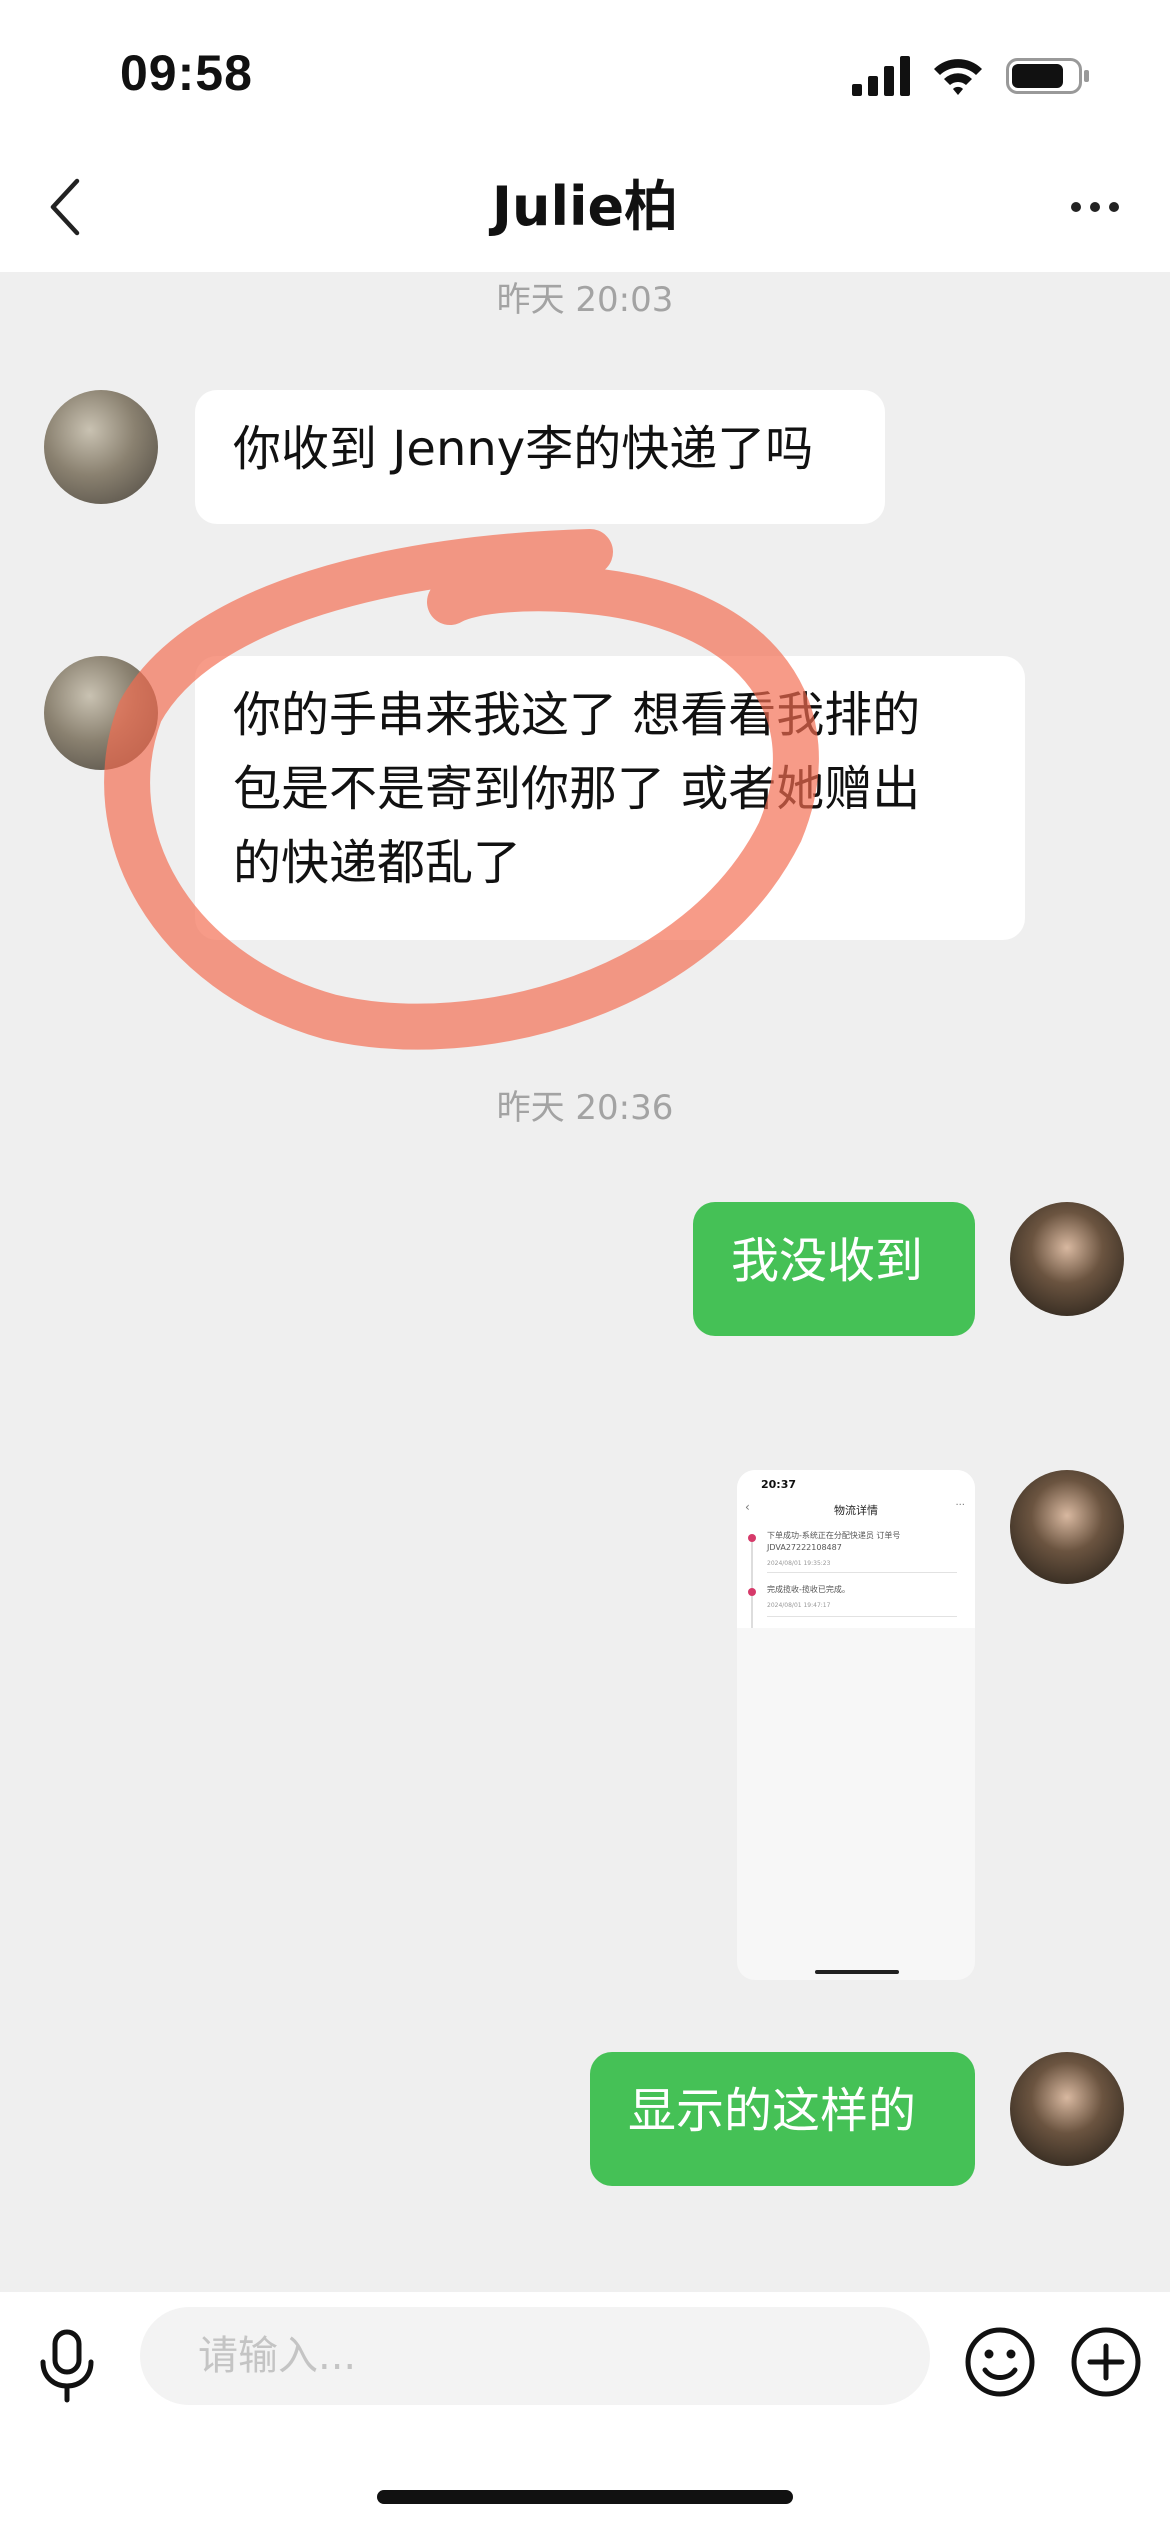  What do you see at coordinates (808, 1589) in the screenshot?
I see `timeline-event-text: 完成揽收-揽收已完成。` at bounding box center [808, 1589].